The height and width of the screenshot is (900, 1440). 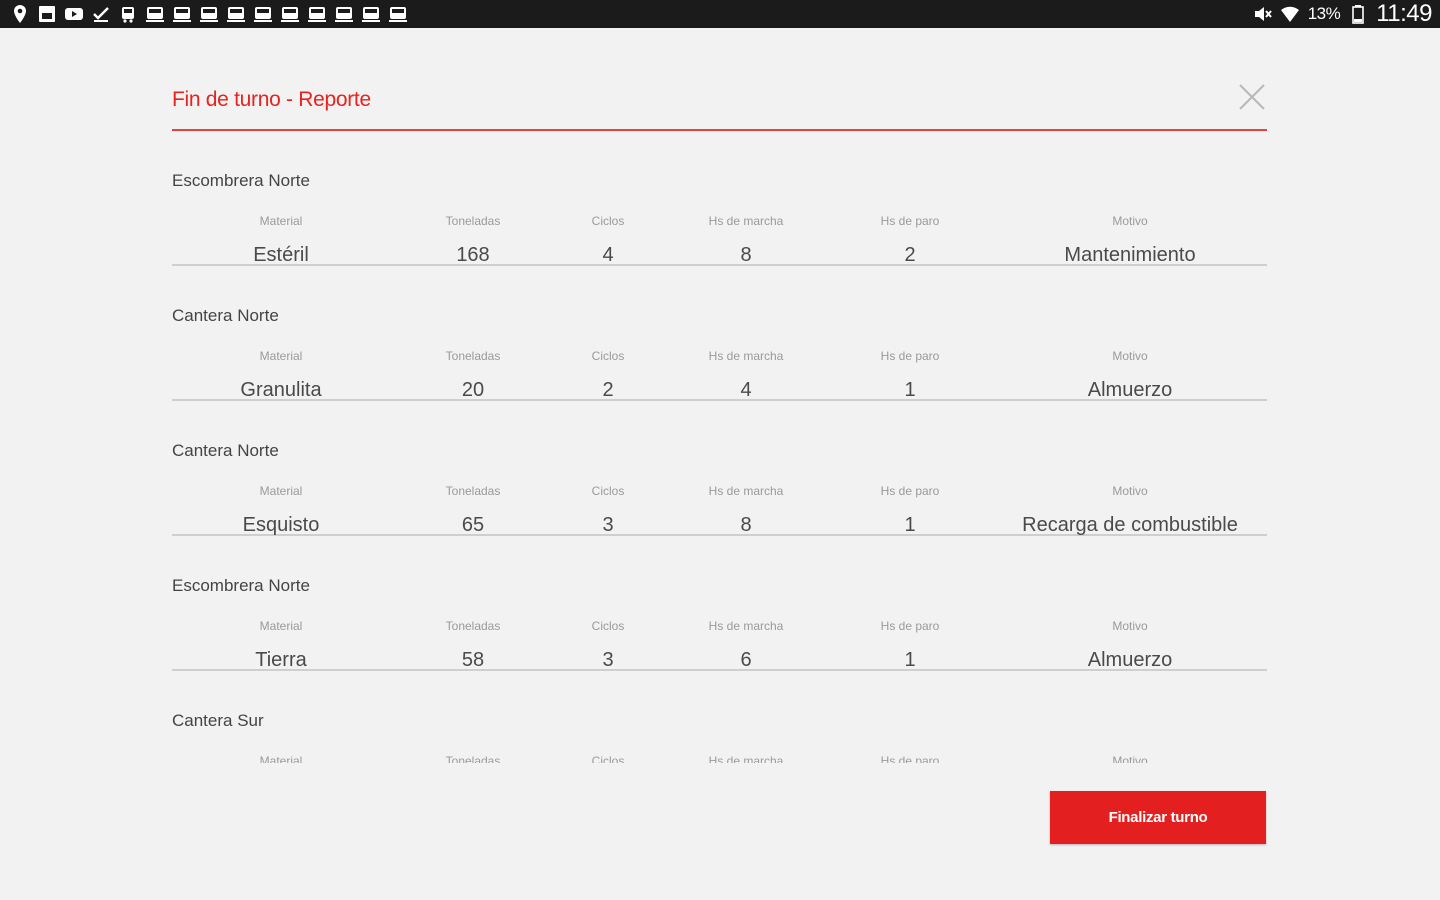 I want to click on location-name: Cantera Sur, so click(x=218, y=720).